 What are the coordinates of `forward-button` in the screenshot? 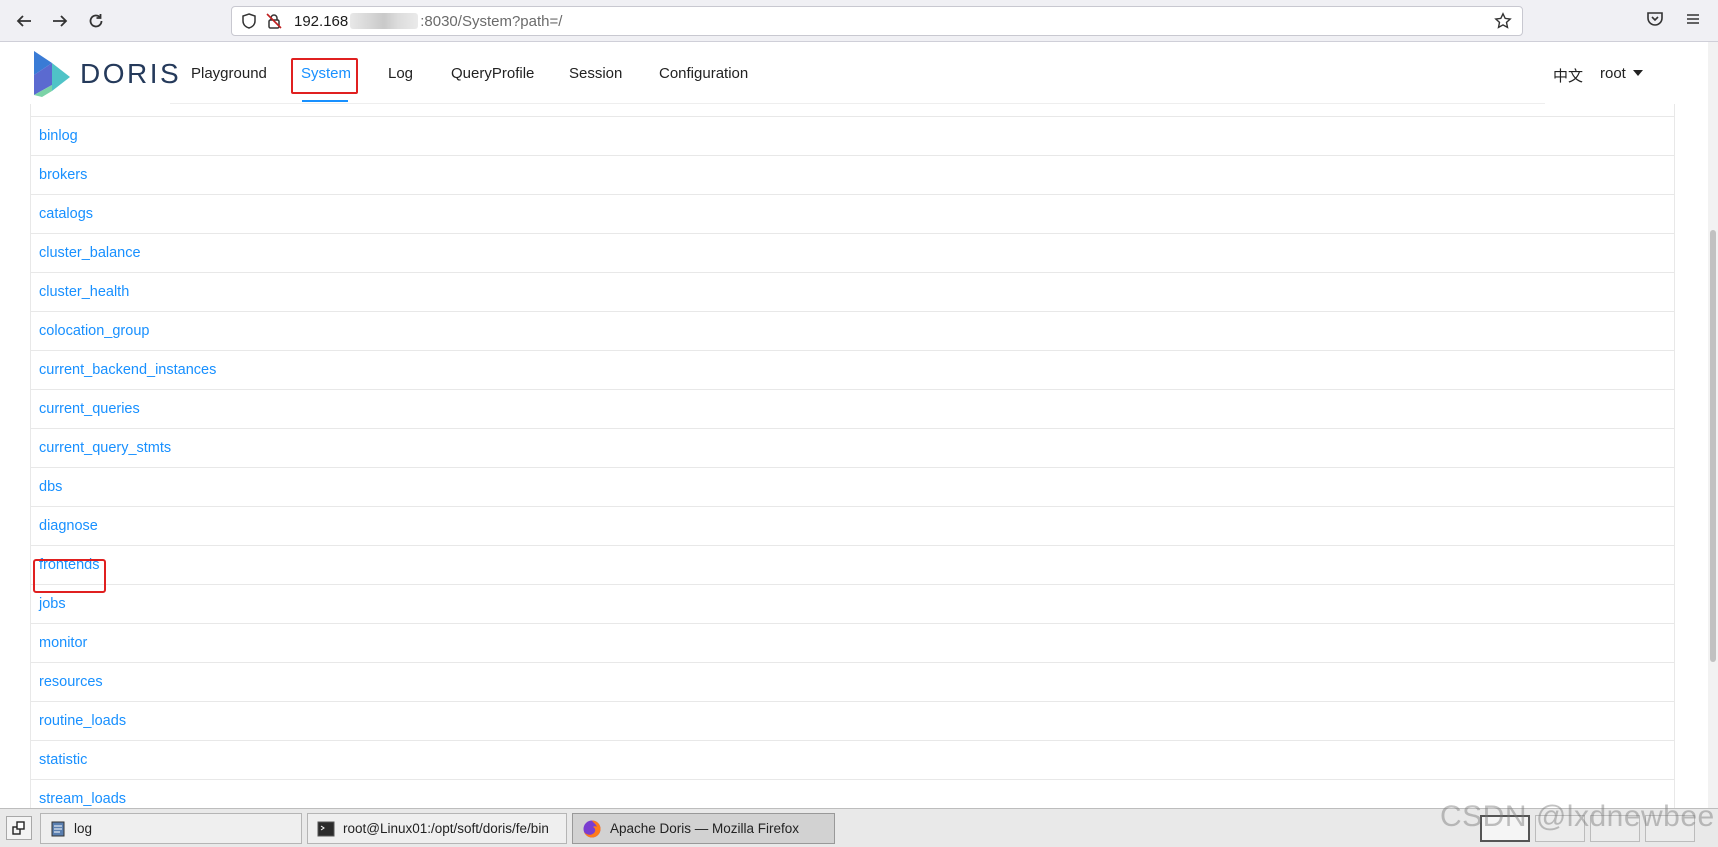 It's located at (60, 21).